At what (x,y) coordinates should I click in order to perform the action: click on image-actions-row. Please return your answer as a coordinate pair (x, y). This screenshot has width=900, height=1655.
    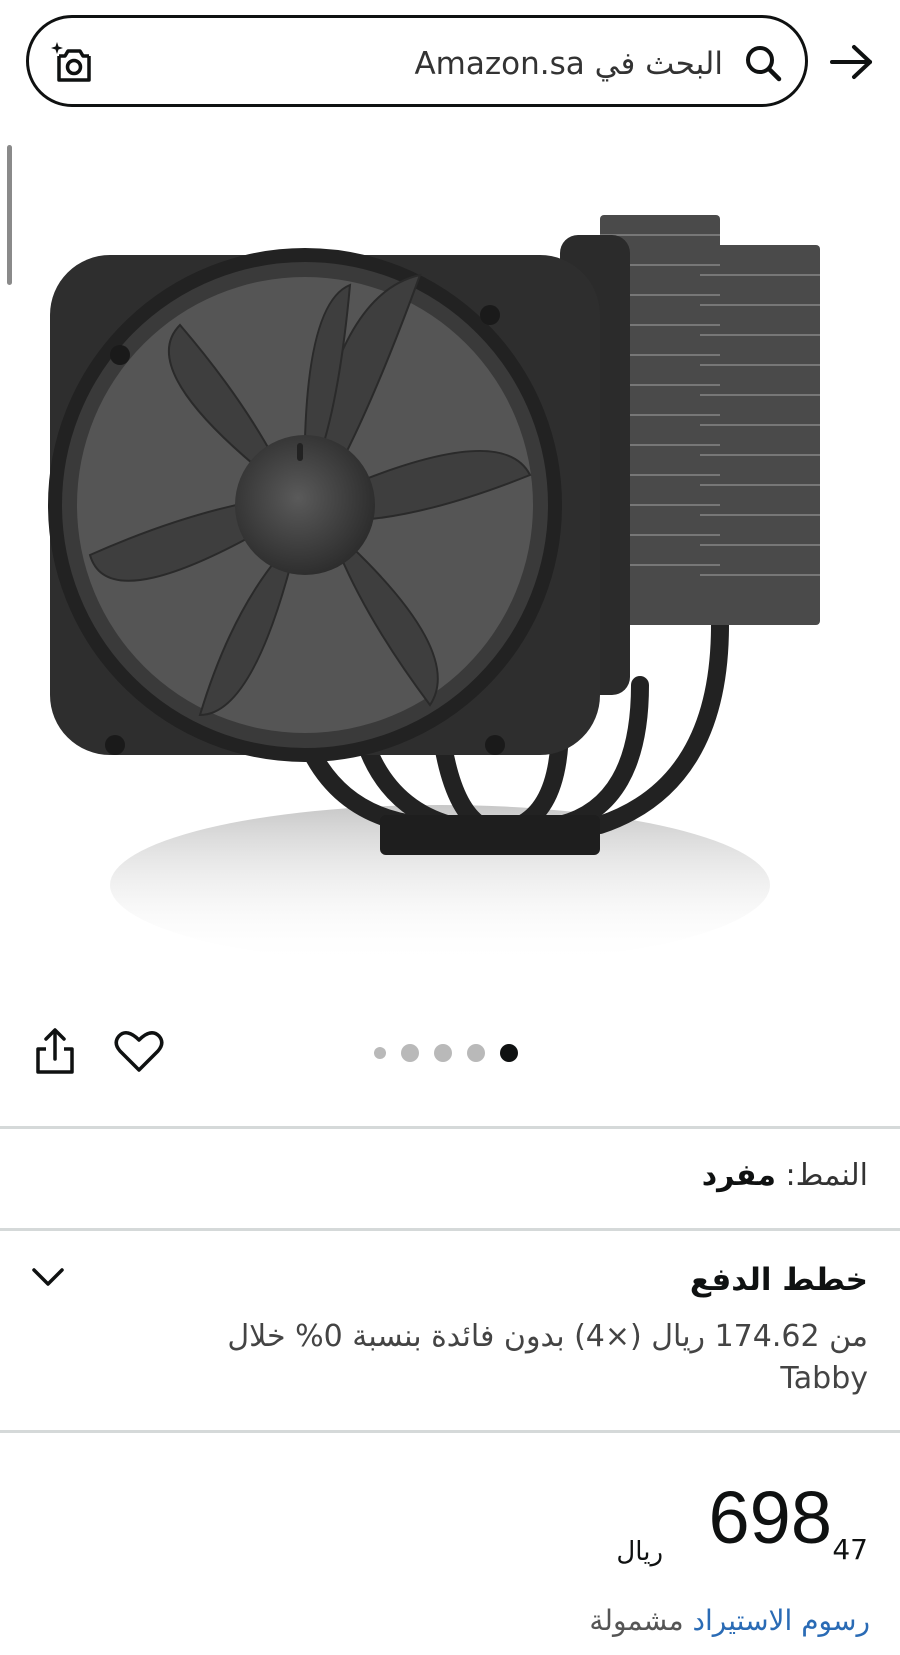
    Looking at the image, I should click on (450, 1050).